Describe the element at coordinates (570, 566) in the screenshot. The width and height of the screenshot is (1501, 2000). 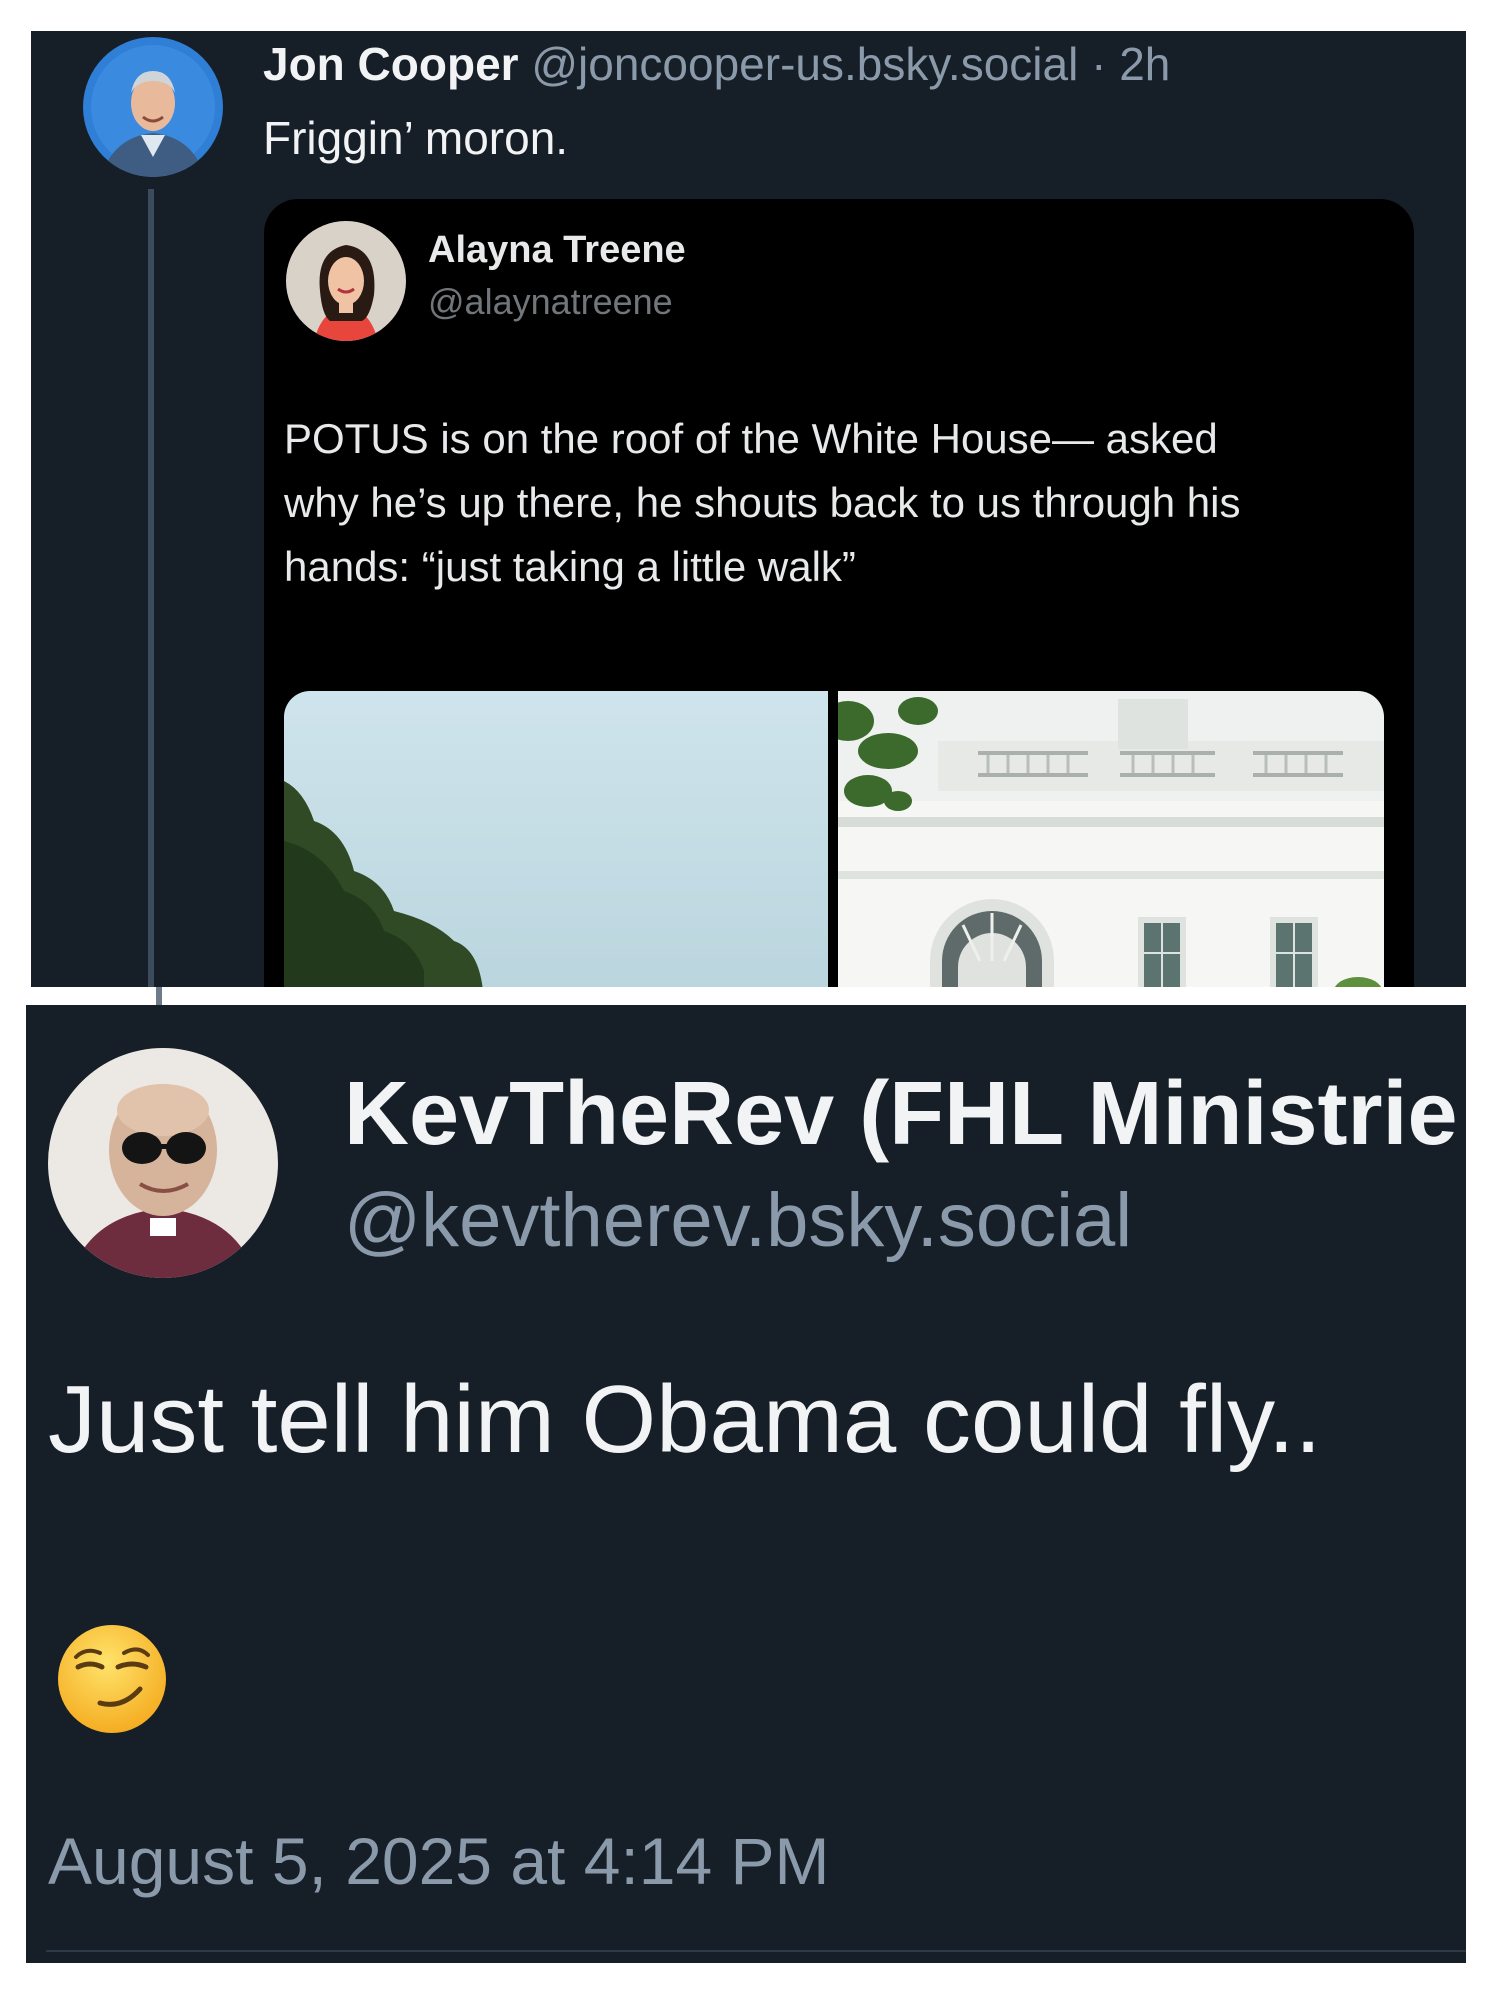
I see `quoted-text-line: hands: “just taking a little walk”` at that location.